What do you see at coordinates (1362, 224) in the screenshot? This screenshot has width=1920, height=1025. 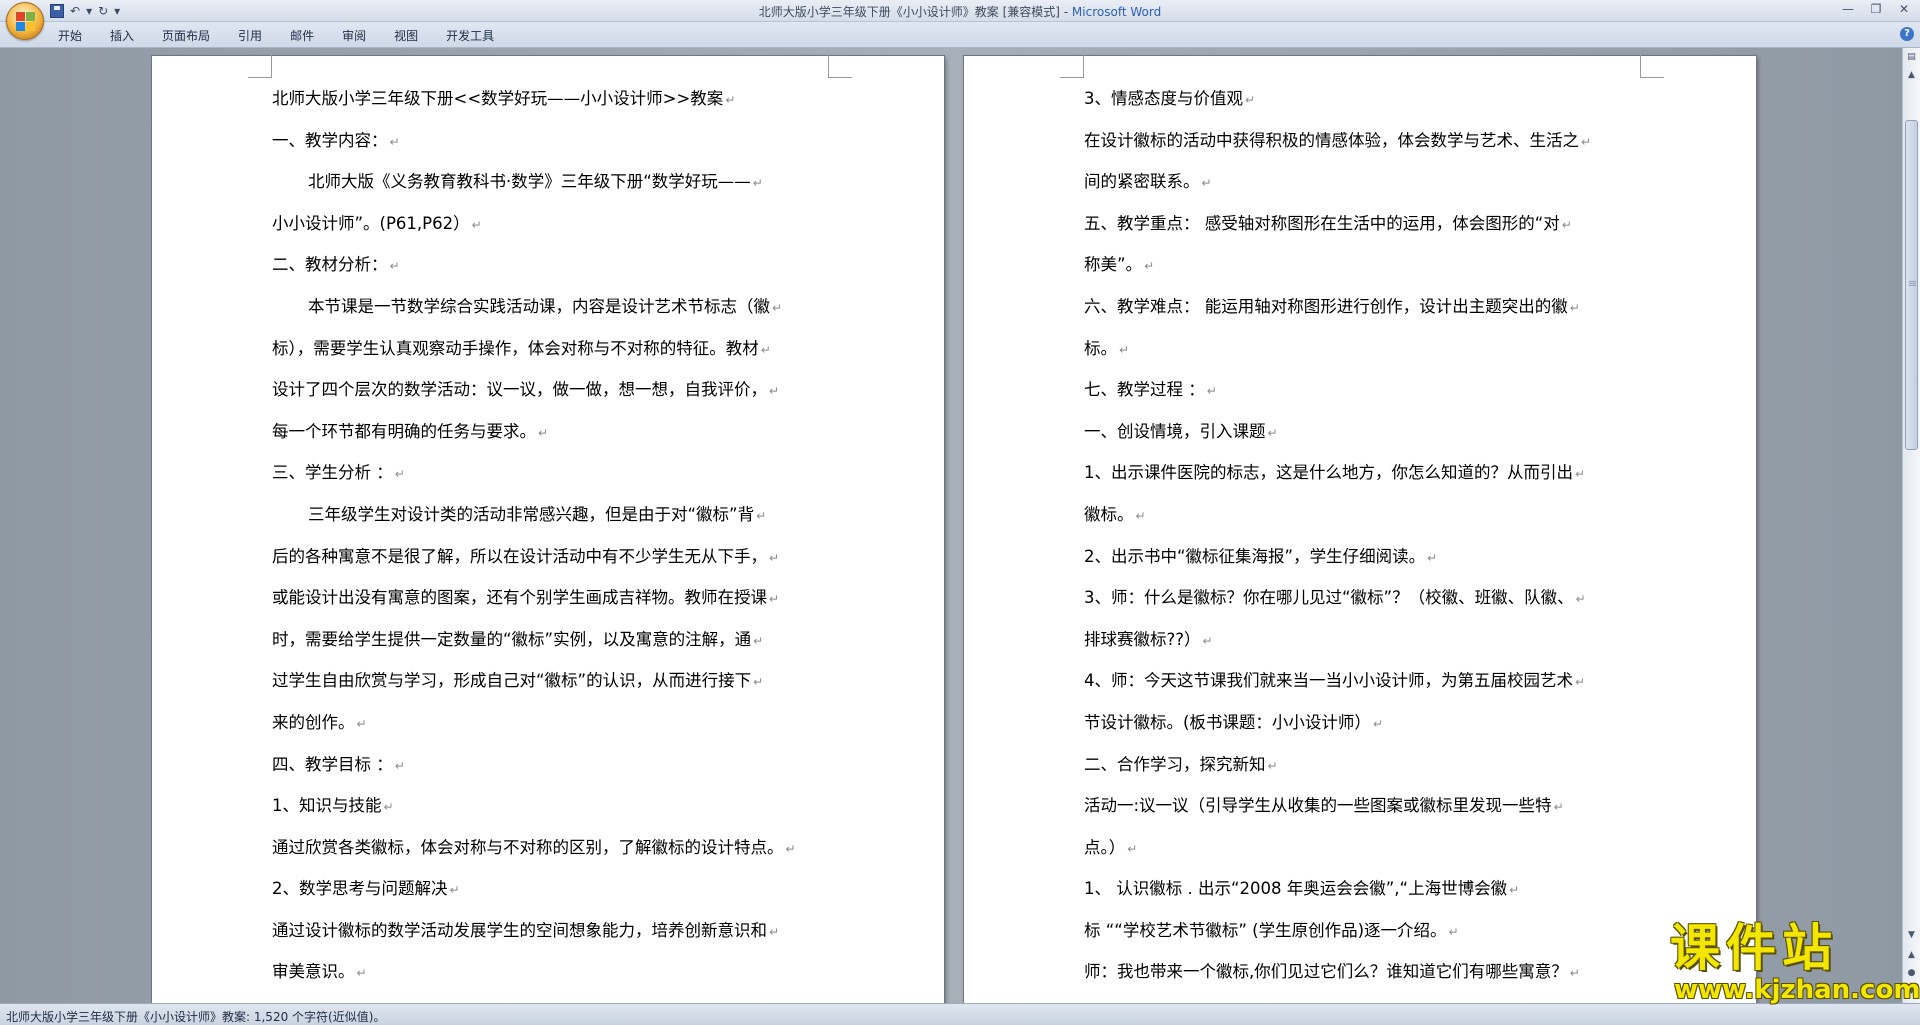 I see `text-line: 五、教学重点： 感受轴对称图形在生活中的运用，体会图形的“对 ↵` at bounding box center [1362, 224].